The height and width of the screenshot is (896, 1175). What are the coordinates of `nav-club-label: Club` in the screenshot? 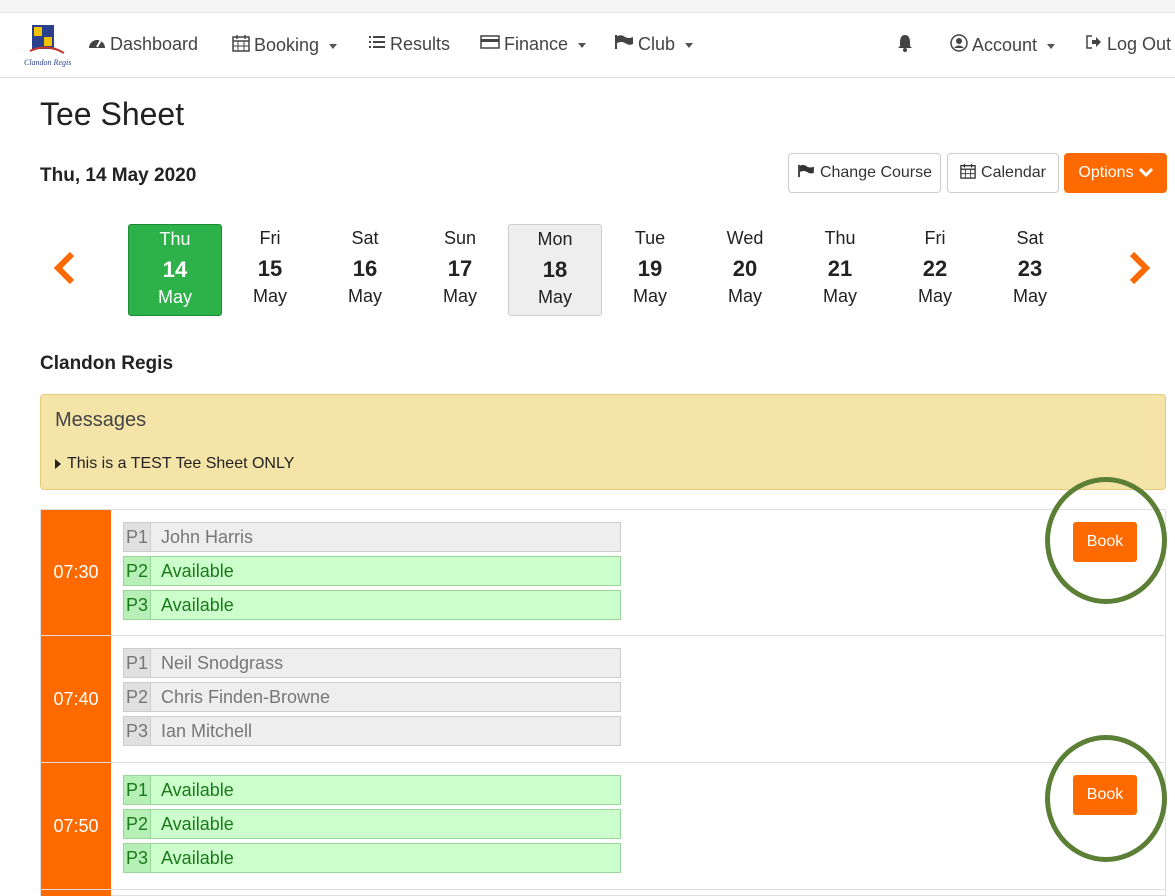 It's located at (657, 44).